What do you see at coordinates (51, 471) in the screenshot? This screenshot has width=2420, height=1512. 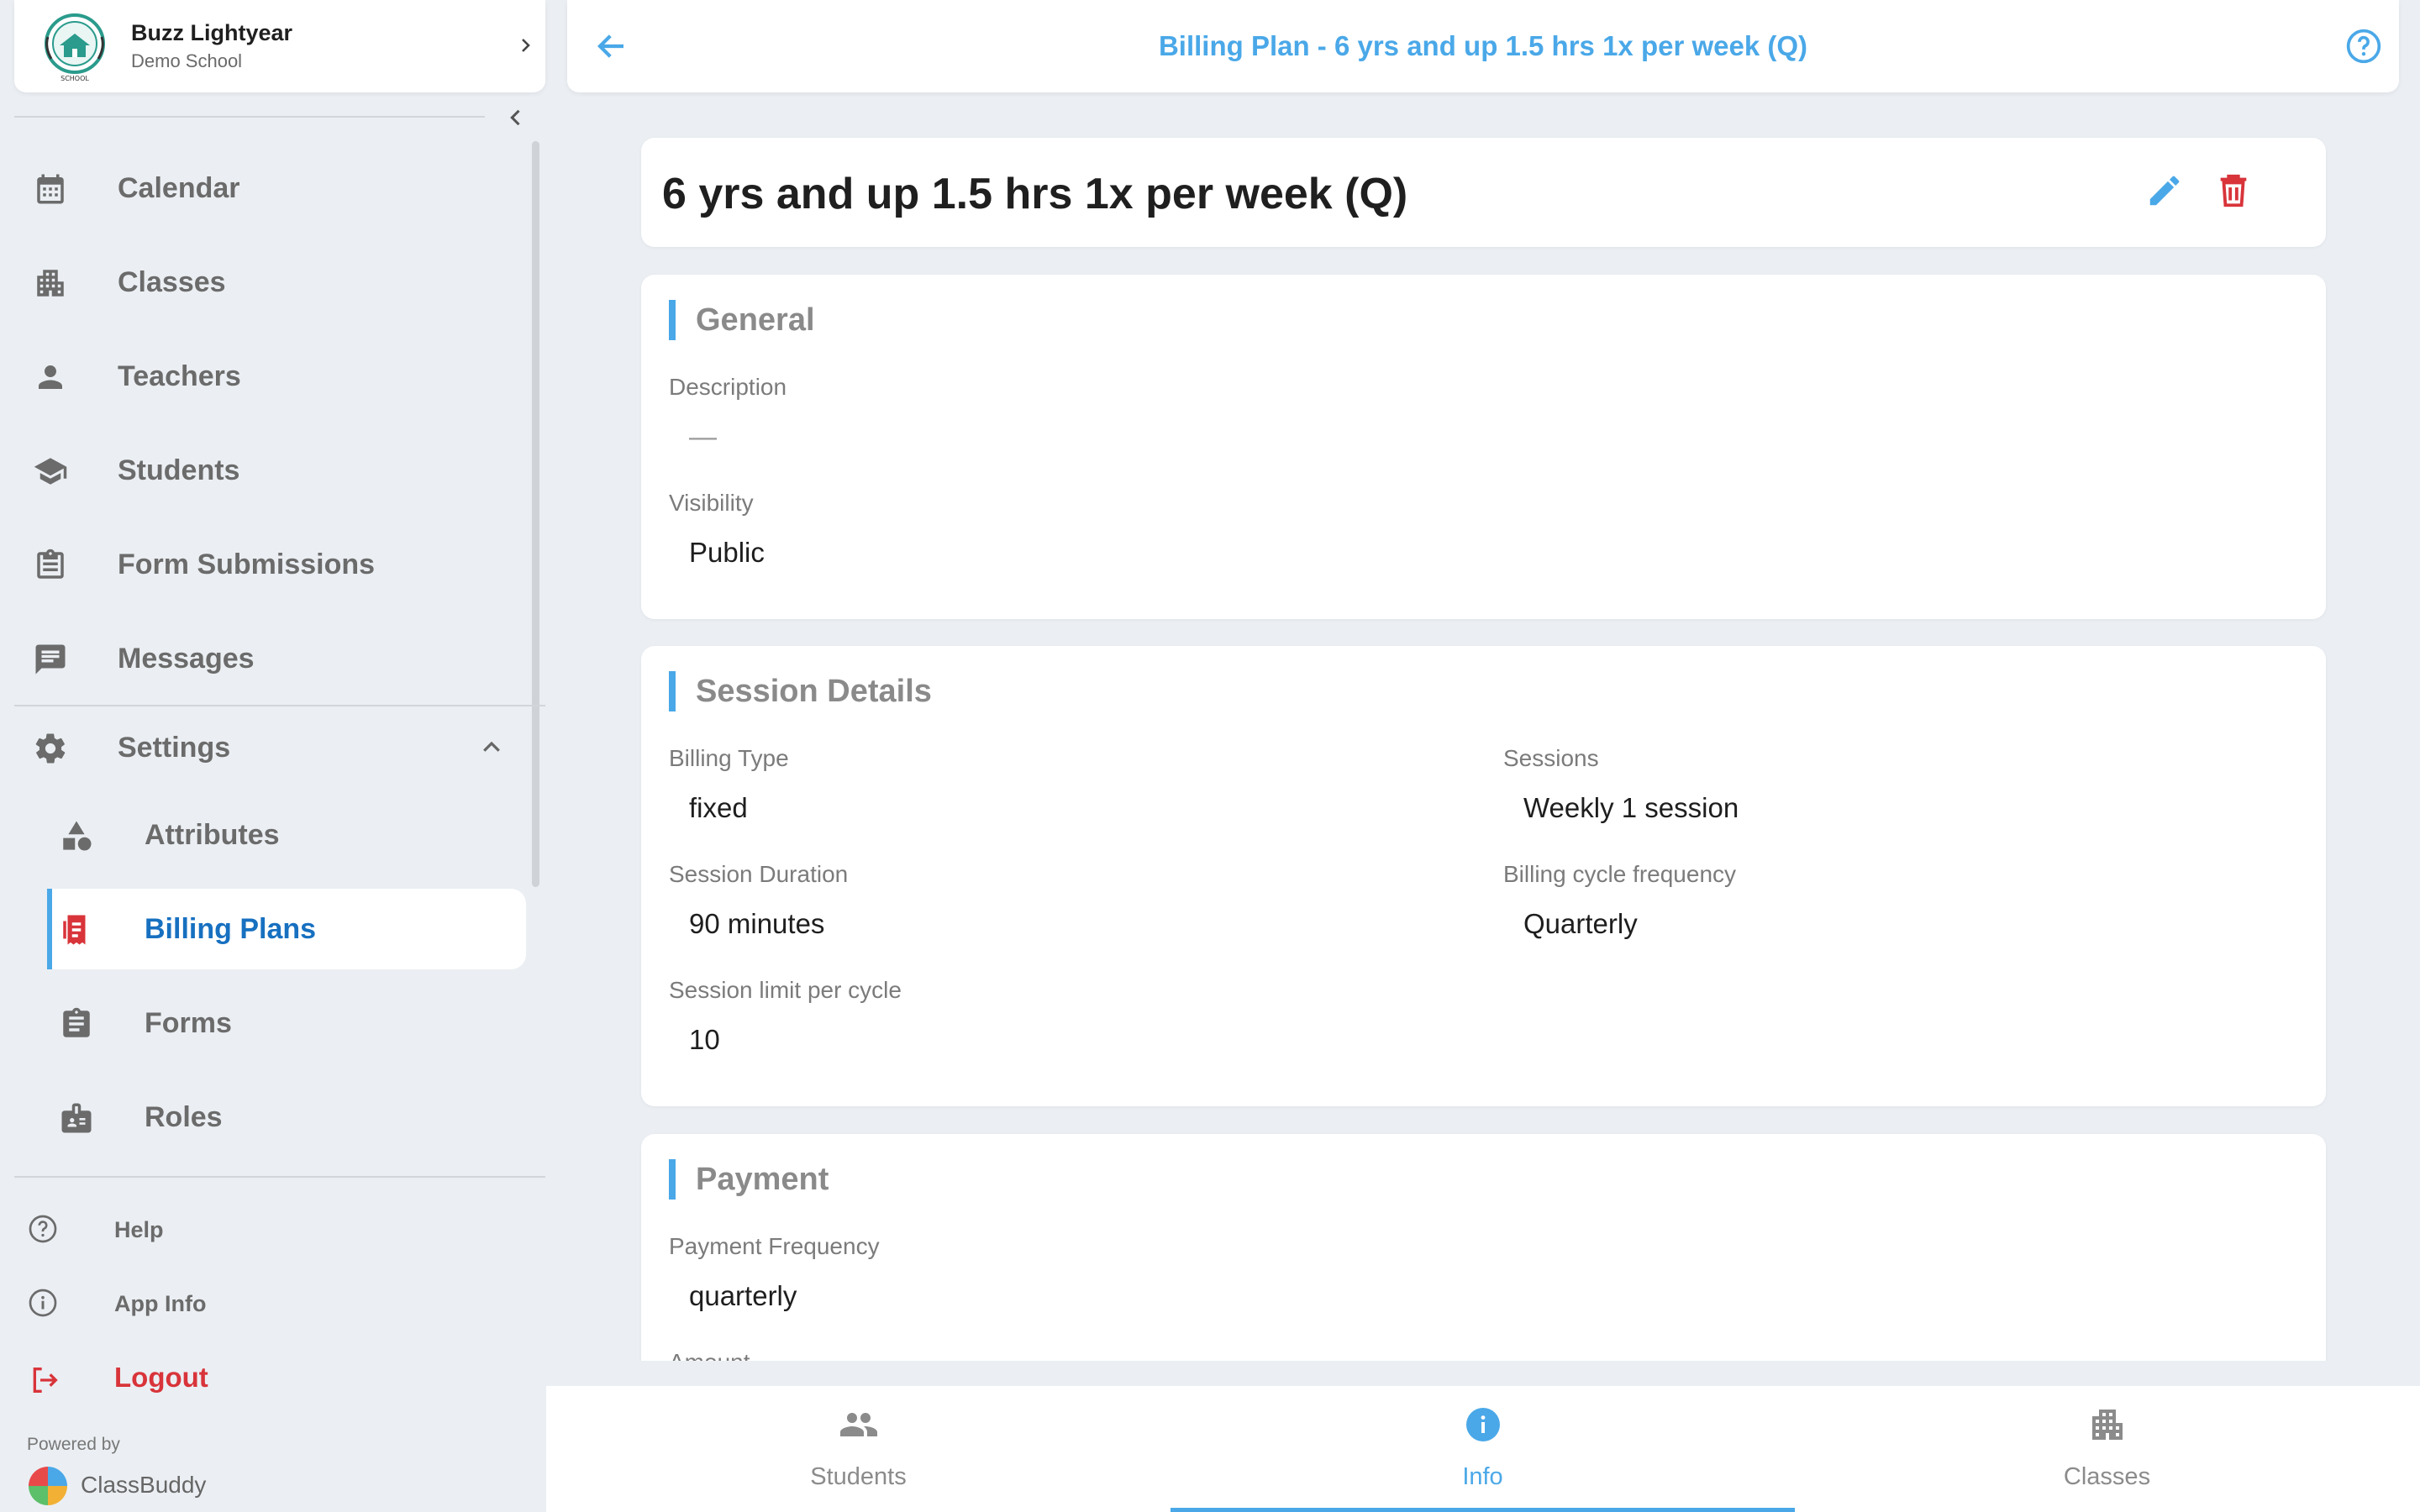 I see `graduation-cap-icon` at bounding box center [51, 471].